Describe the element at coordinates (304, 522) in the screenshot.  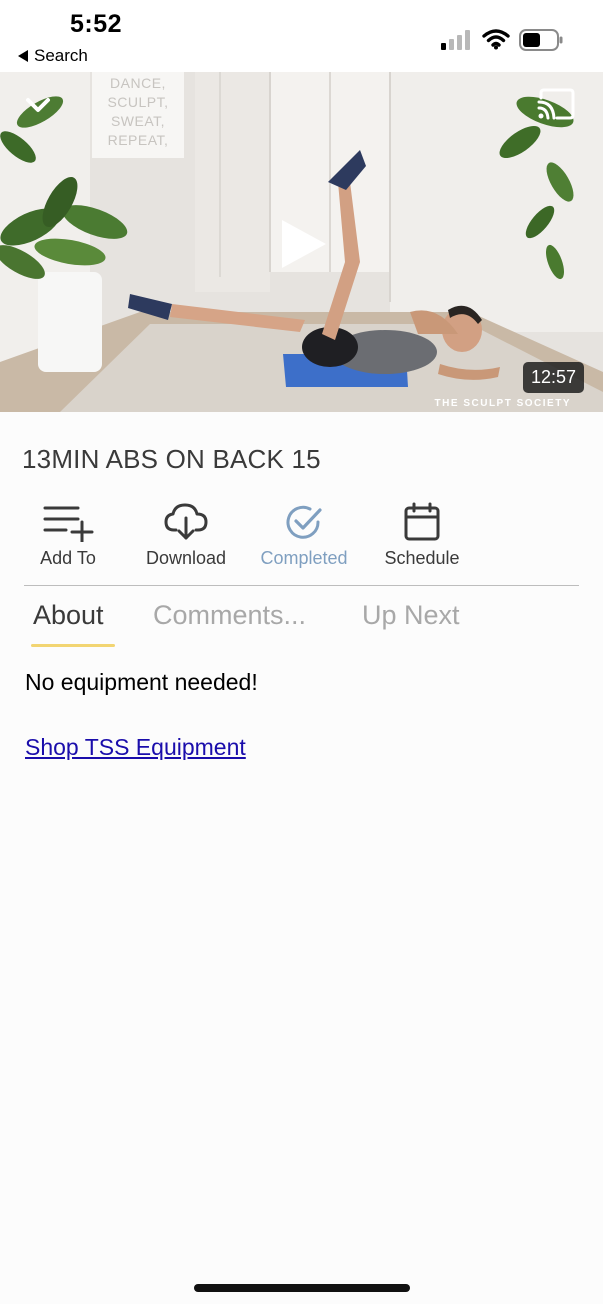
I see `check-circle-icon` at that location.